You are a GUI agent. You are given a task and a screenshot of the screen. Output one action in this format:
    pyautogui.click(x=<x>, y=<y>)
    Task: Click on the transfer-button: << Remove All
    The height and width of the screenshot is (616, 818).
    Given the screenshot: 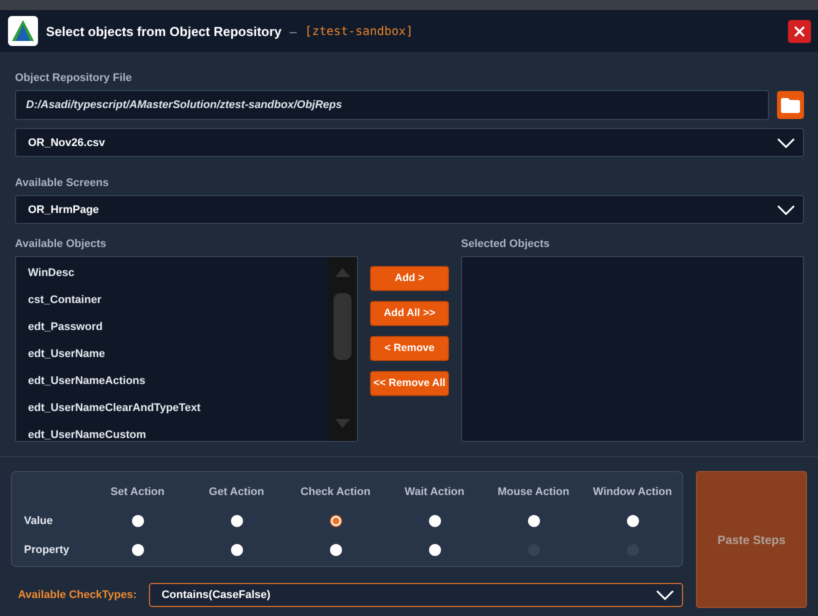 What is the action you would take?
    pyautogui.click(x=409, y=383)
    